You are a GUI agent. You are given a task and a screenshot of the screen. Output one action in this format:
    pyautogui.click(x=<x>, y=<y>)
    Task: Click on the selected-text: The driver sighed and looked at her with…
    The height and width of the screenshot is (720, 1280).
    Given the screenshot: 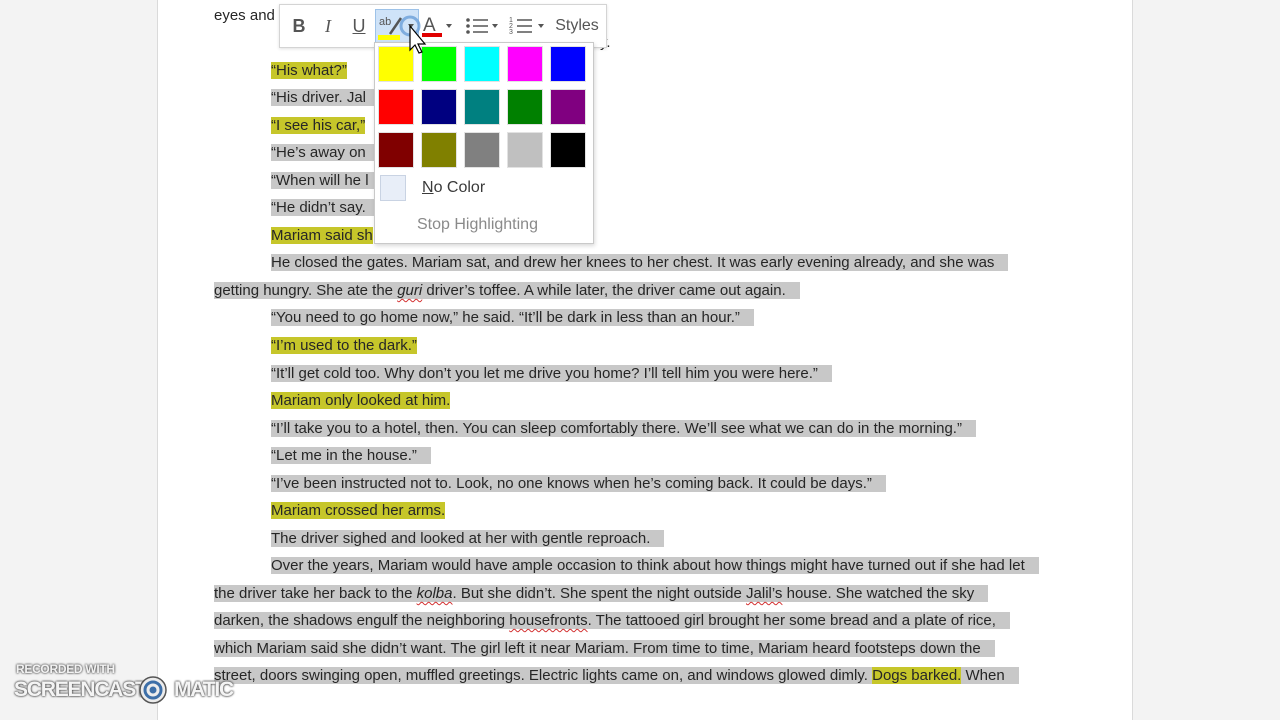 What is the action you would take?
    pyautogui.click(x=468, y=538)
    